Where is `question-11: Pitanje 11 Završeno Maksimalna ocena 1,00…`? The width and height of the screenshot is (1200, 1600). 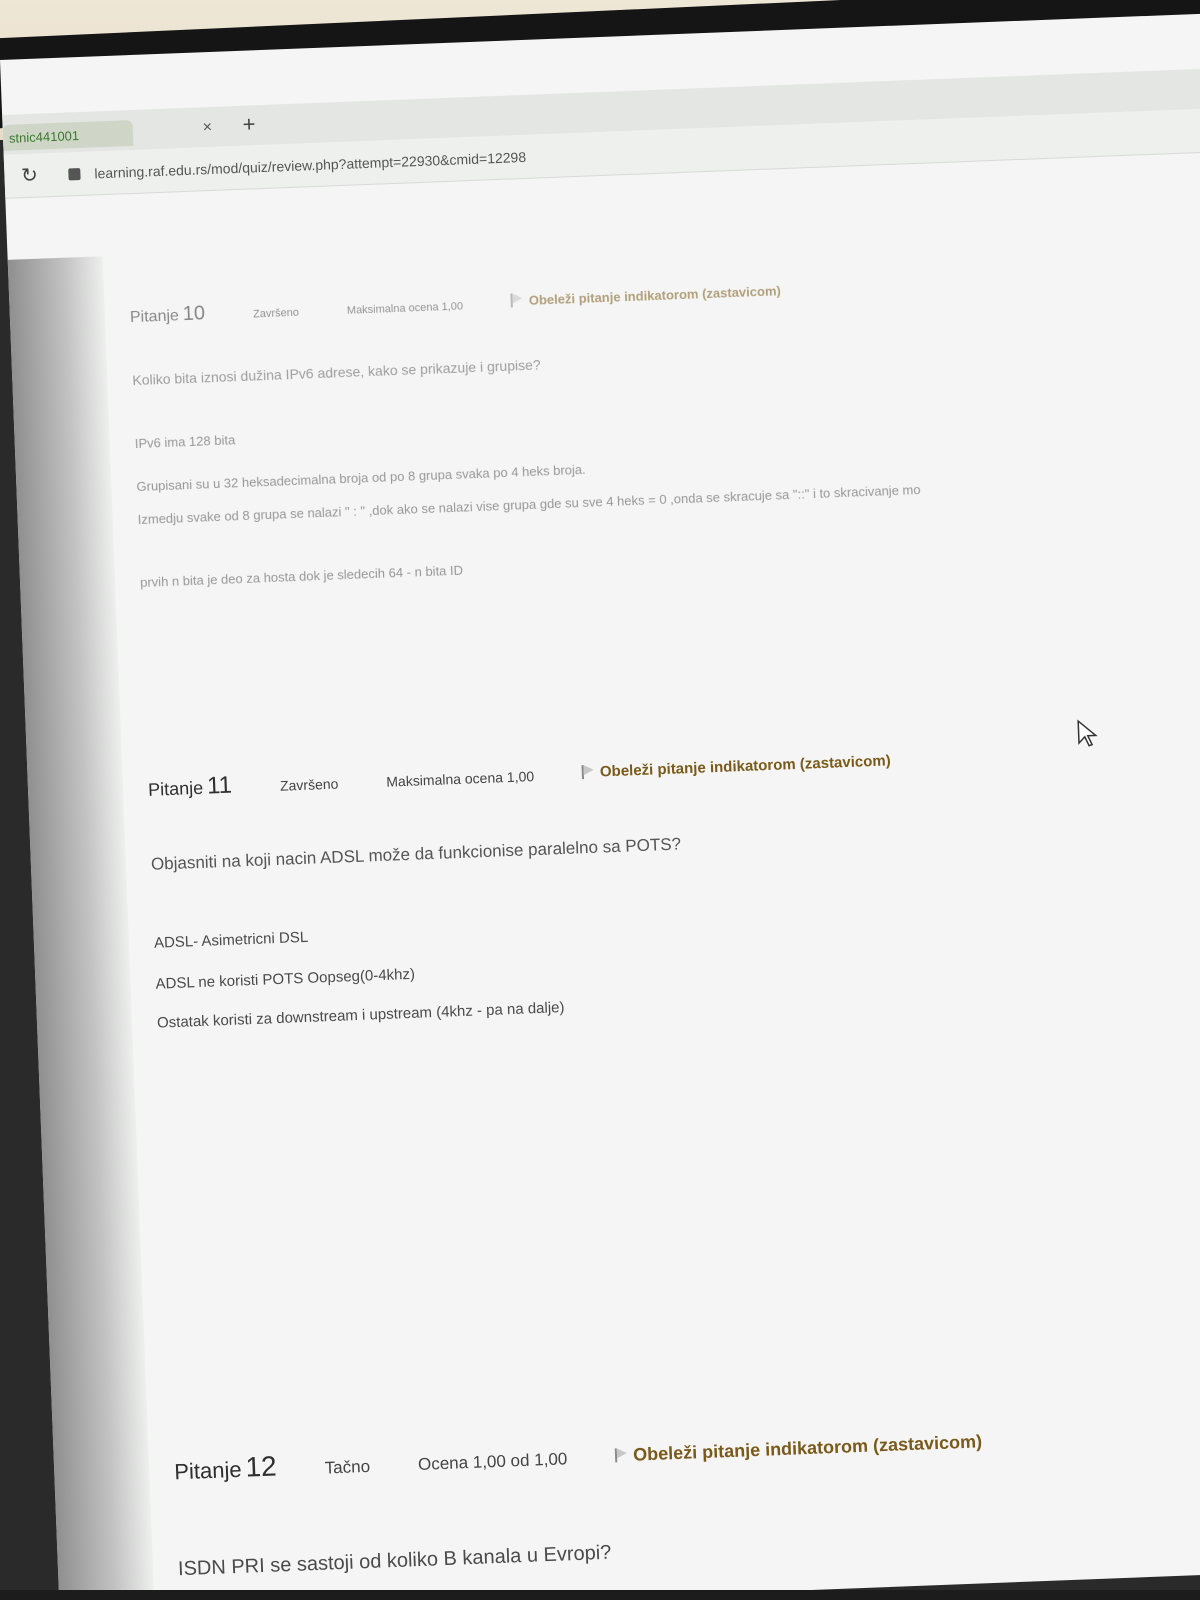
question-11: Pitanje 11 Završeno Maksimalna ocena 1,00… is located at coordinates (524, 889).